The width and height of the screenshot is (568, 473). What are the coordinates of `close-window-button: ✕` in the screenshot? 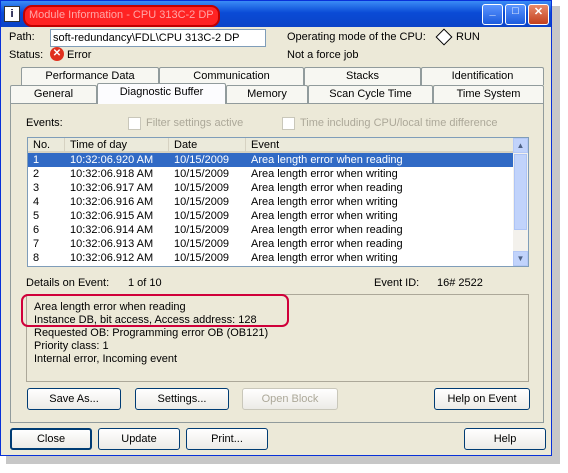 It's located at (538, 14).